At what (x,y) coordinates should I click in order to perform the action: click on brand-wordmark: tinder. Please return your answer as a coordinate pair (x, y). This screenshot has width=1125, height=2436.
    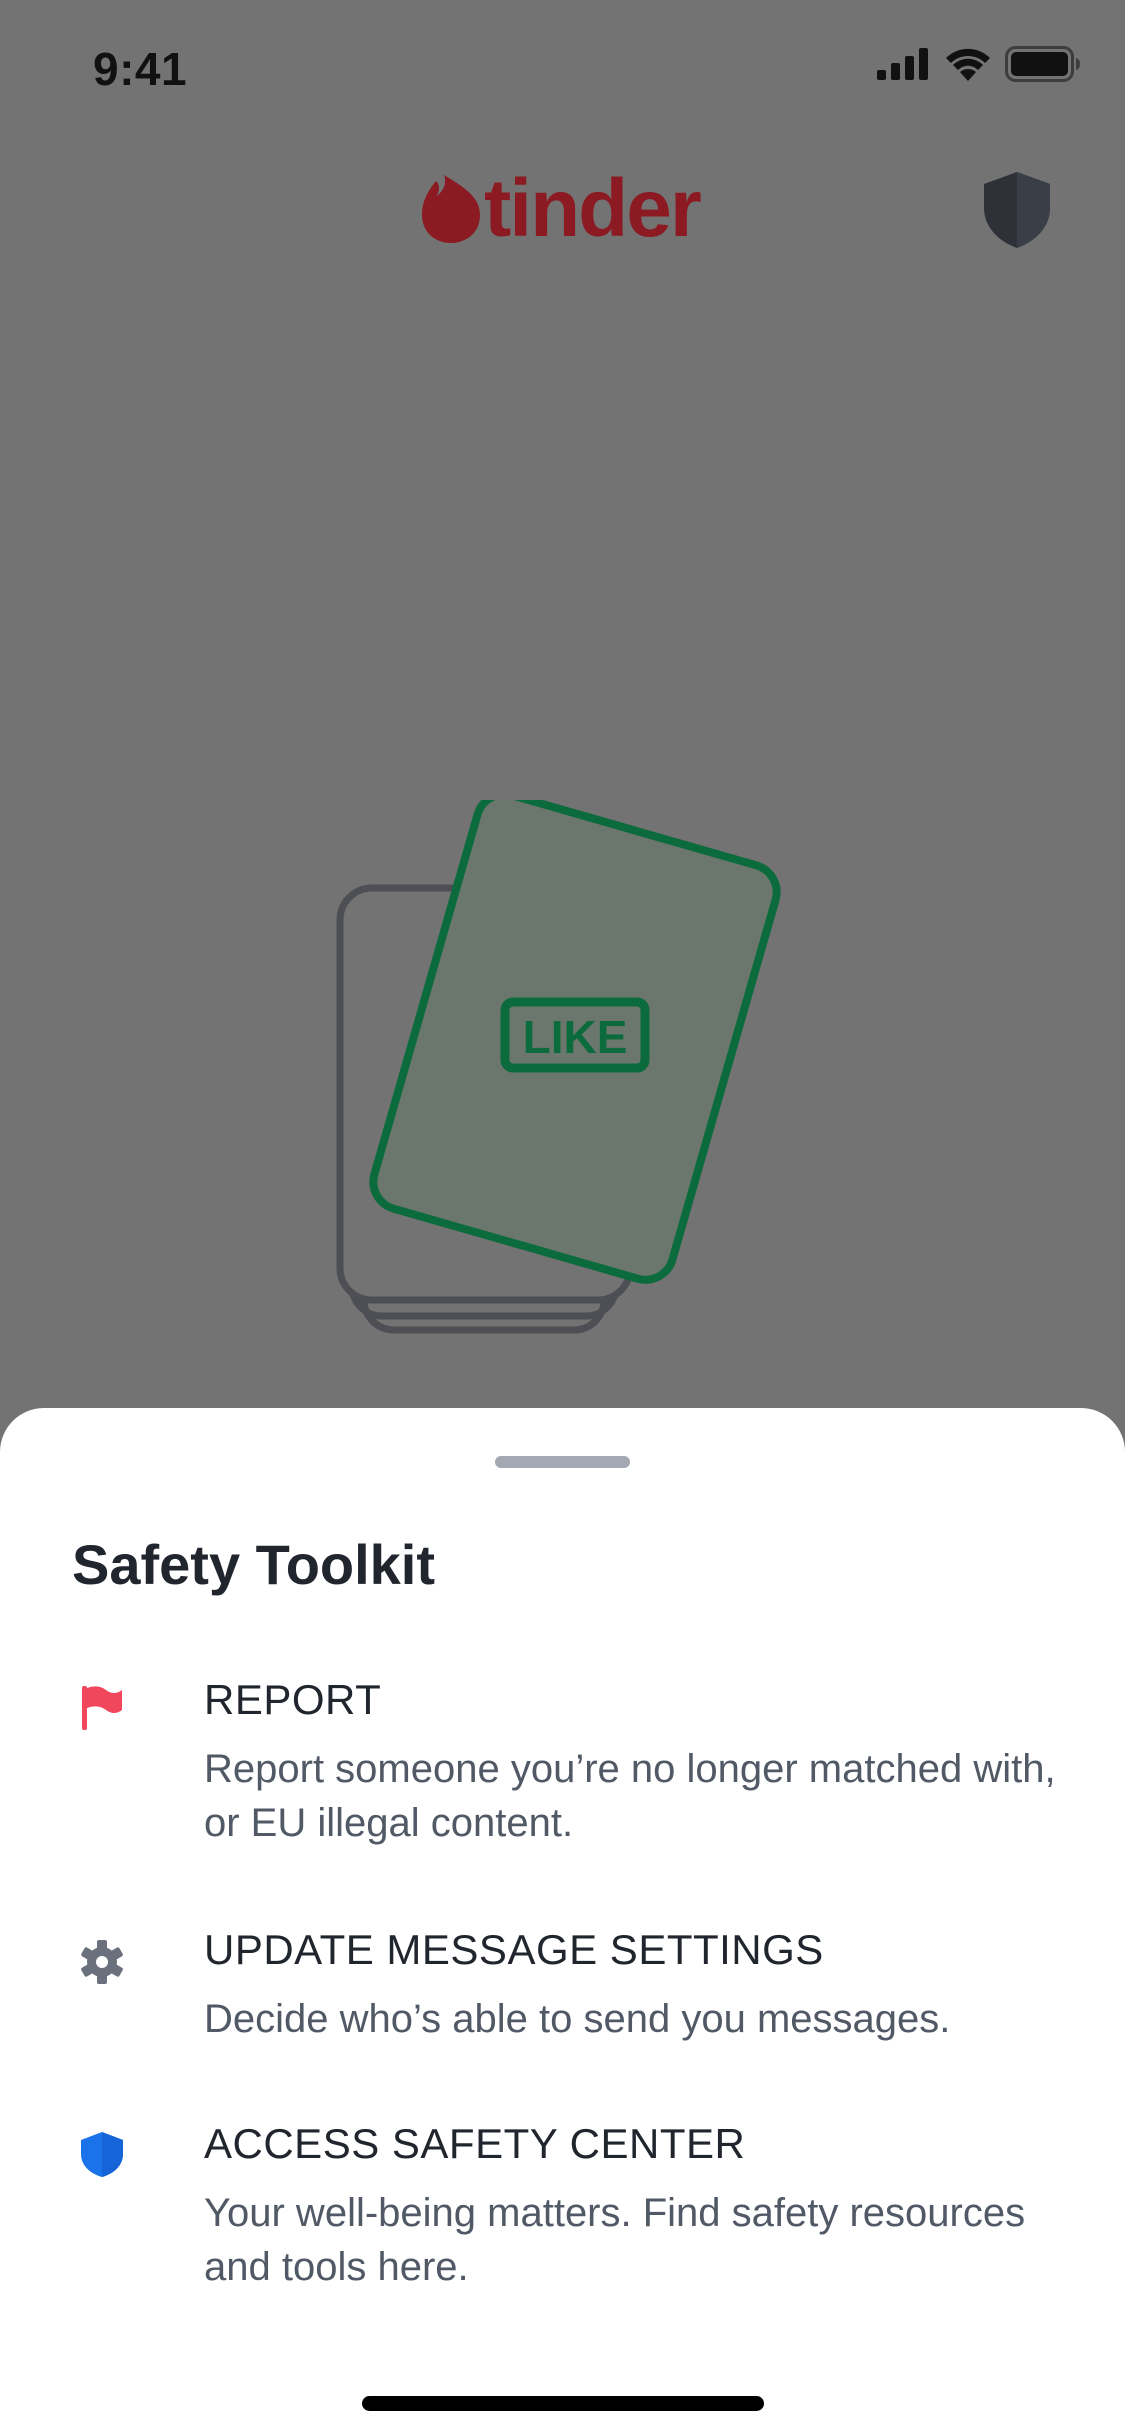
    Looking at the image, I should click on (593, 208).